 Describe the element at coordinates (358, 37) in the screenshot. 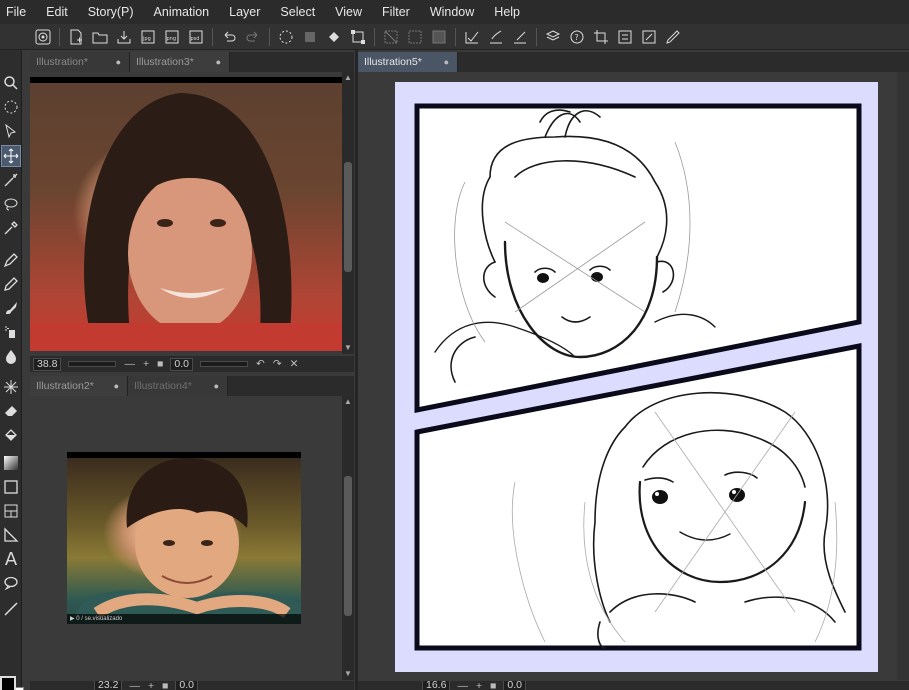

I see `transform-icon` at that location.